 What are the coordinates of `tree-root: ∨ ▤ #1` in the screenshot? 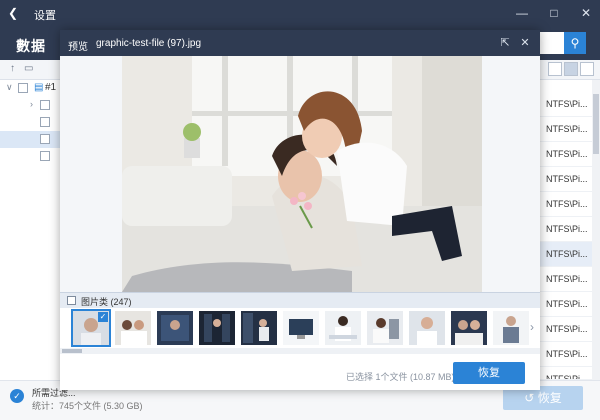 It's located at (30, 88).